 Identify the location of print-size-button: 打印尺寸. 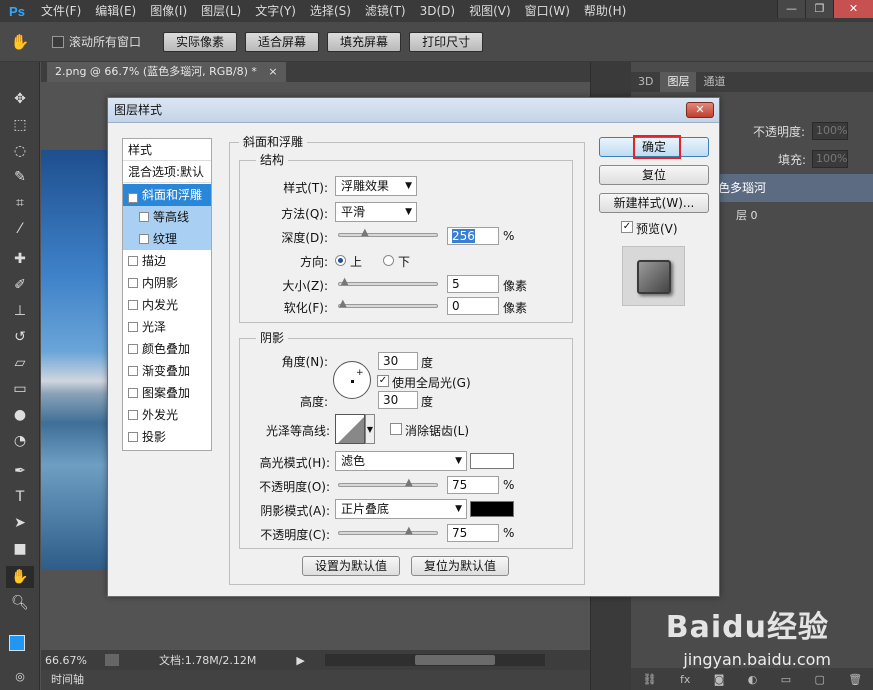
(446, 41).